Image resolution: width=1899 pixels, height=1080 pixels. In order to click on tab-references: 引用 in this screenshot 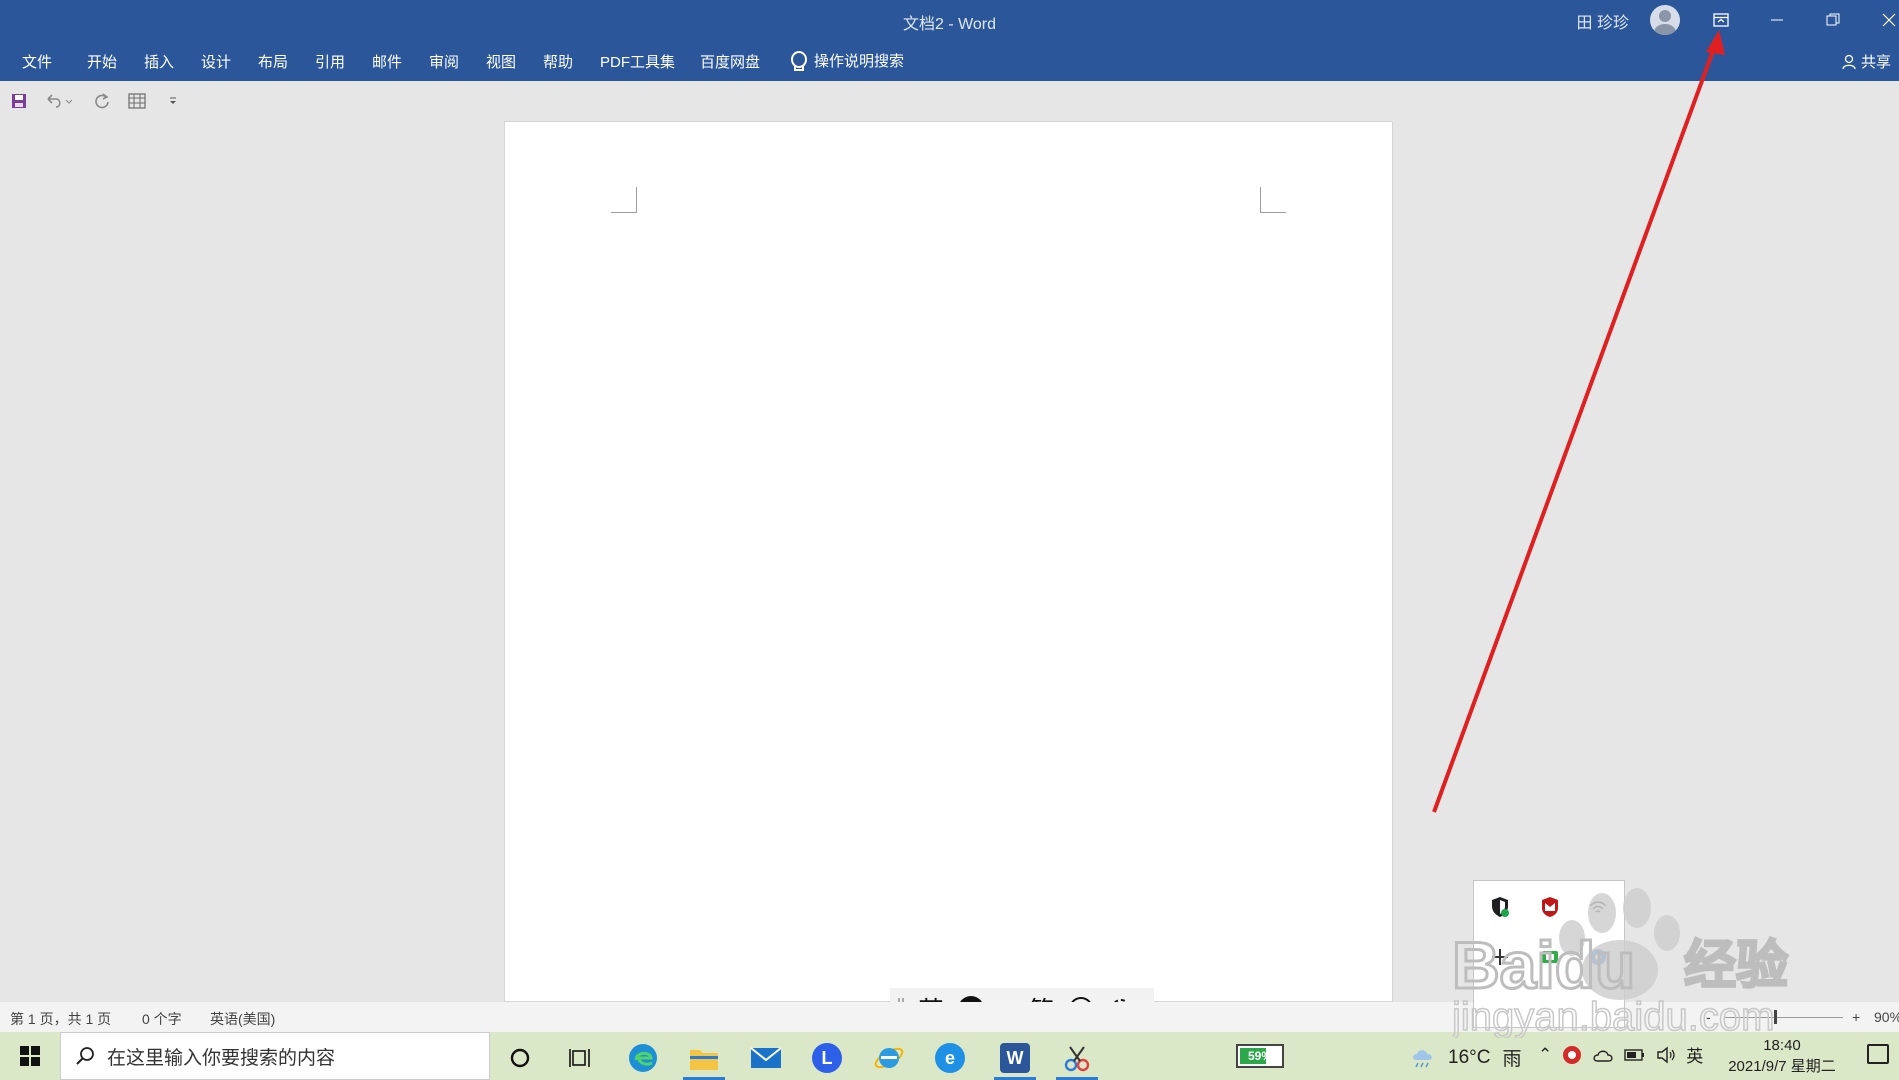, I will do `click(330, 61)`.